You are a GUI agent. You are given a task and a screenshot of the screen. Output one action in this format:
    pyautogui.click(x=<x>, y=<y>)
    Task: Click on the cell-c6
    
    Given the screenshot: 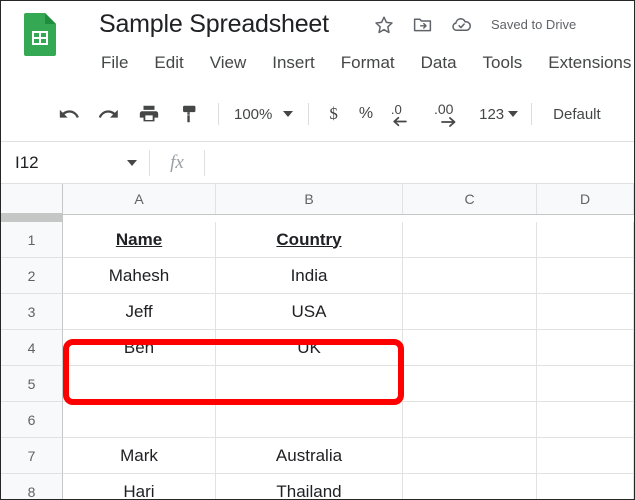 What is the action you would take?
    pyautogui.click(x=470, y=420)
    